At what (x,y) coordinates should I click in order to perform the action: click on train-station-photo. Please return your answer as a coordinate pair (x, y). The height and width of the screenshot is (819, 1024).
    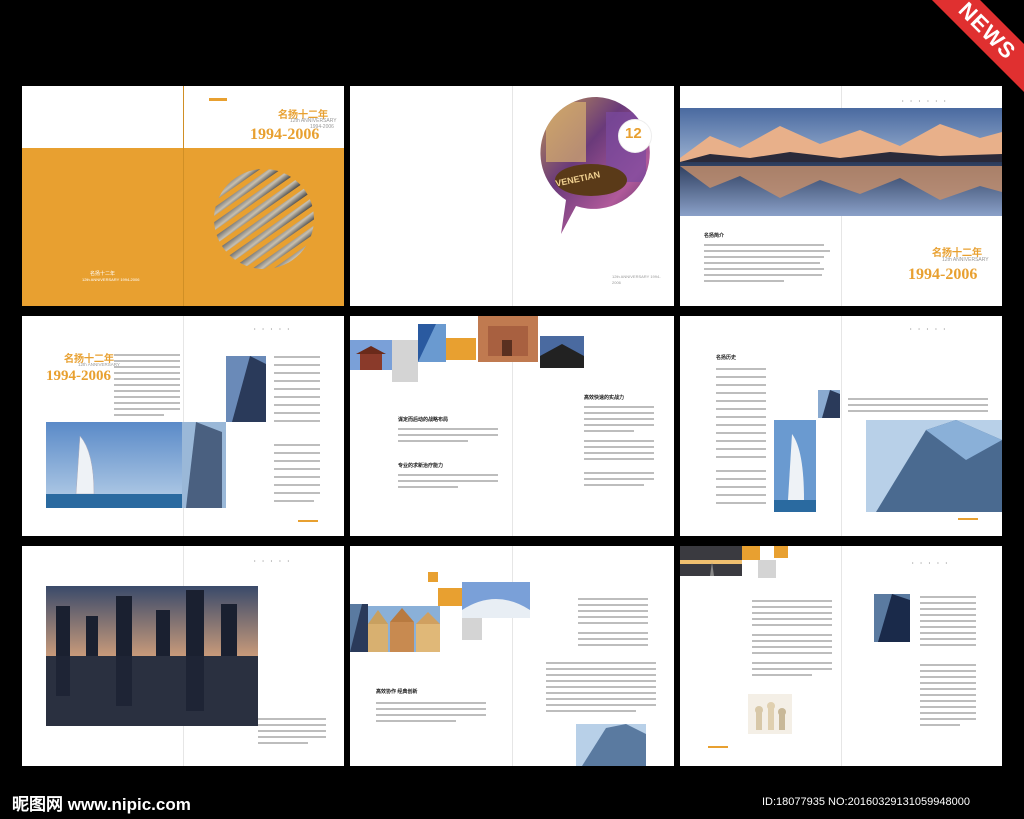
    Looking at the image, I should click on (711, 561).